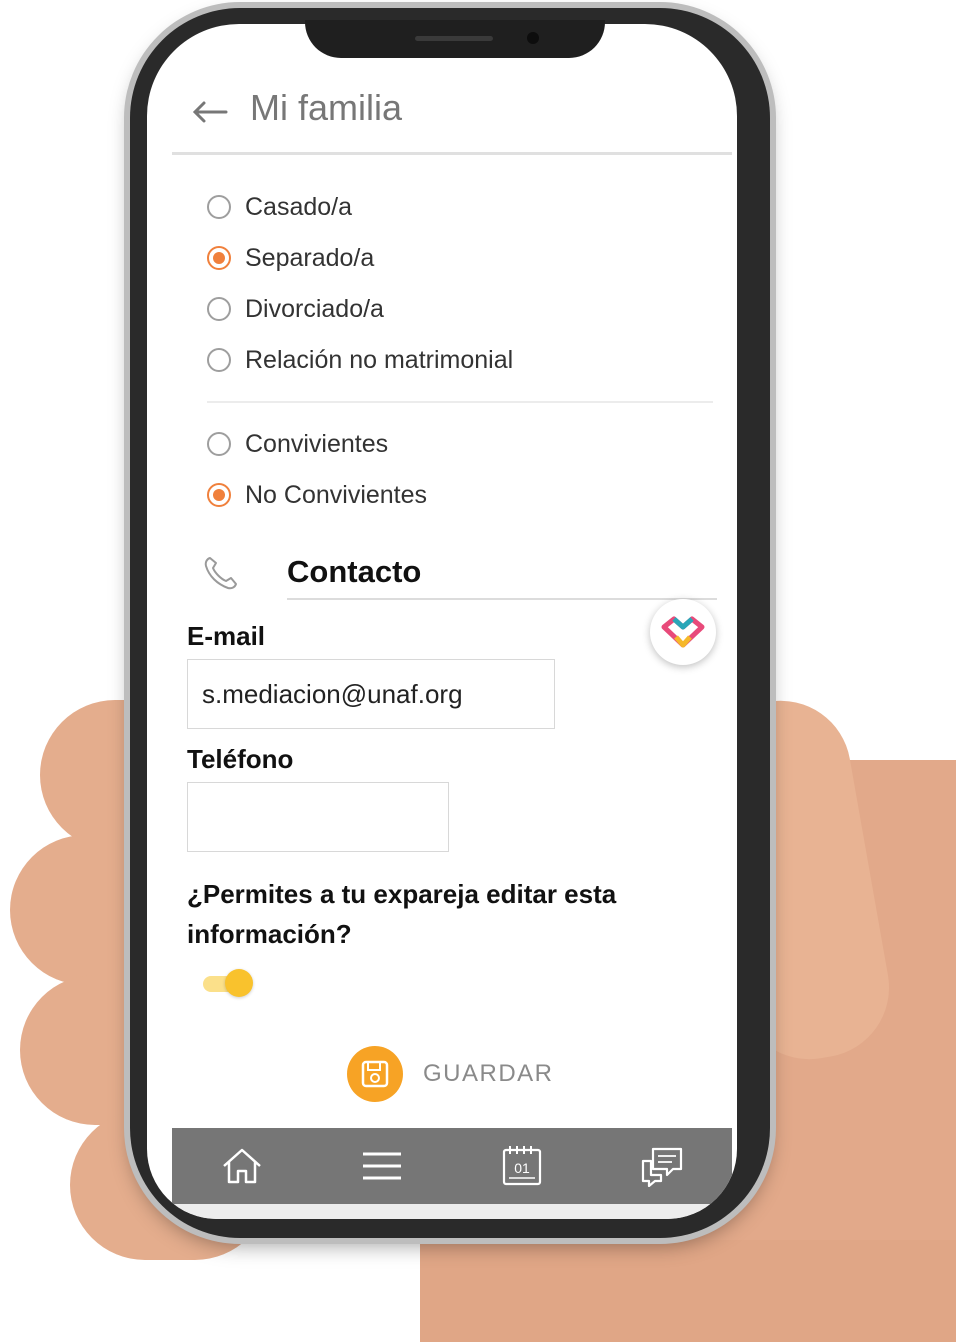 The image size is (956, 1342). Describe the element at coordinates (226, 636) in the screenshot. I see `email-label: E-mail` at that location.